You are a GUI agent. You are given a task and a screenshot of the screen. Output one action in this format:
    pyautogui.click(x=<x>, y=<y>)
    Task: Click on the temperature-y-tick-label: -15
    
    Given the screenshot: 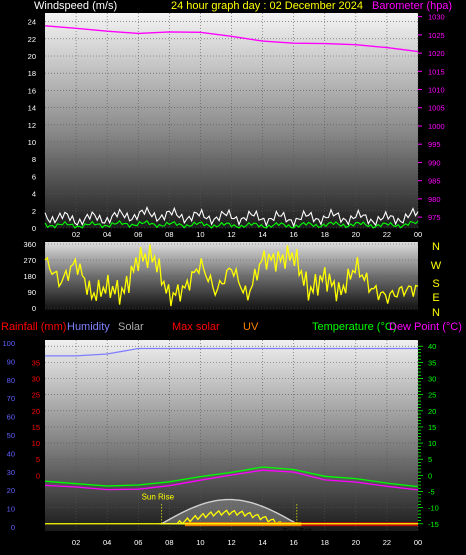 What is the action you would take?
    pyautogui.click(x=433, y=524)
    